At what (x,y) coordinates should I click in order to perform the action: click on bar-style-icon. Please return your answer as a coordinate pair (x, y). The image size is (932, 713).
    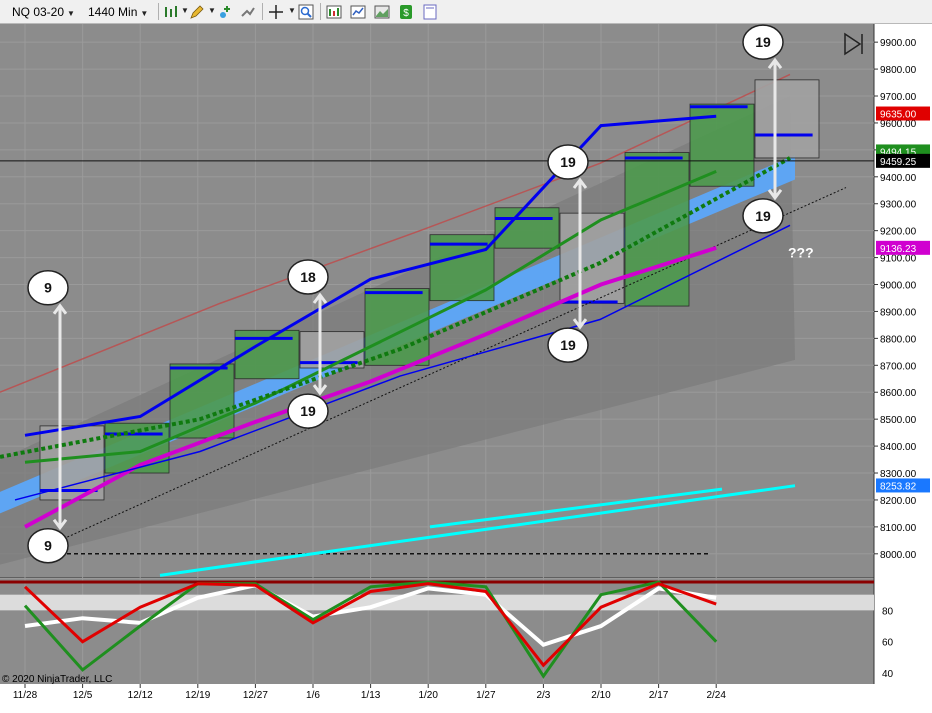
    Looking at the image, I should click on (171, 12).